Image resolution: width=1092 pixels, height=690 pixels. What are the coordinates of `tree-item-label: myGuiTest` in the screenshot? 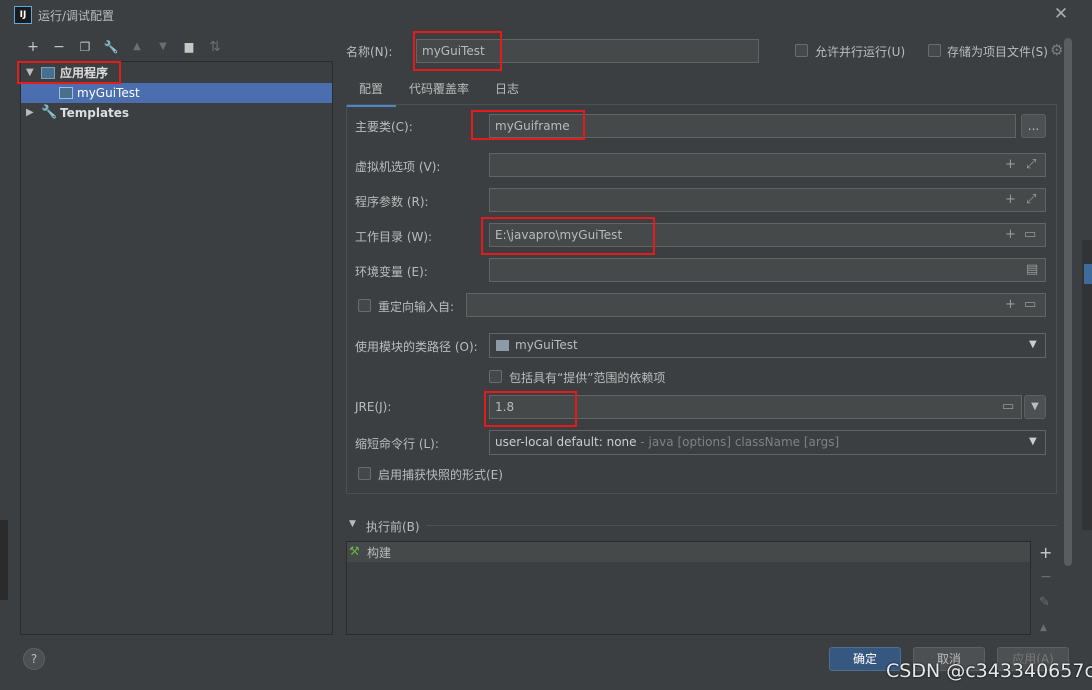 It's located at (108, 93).